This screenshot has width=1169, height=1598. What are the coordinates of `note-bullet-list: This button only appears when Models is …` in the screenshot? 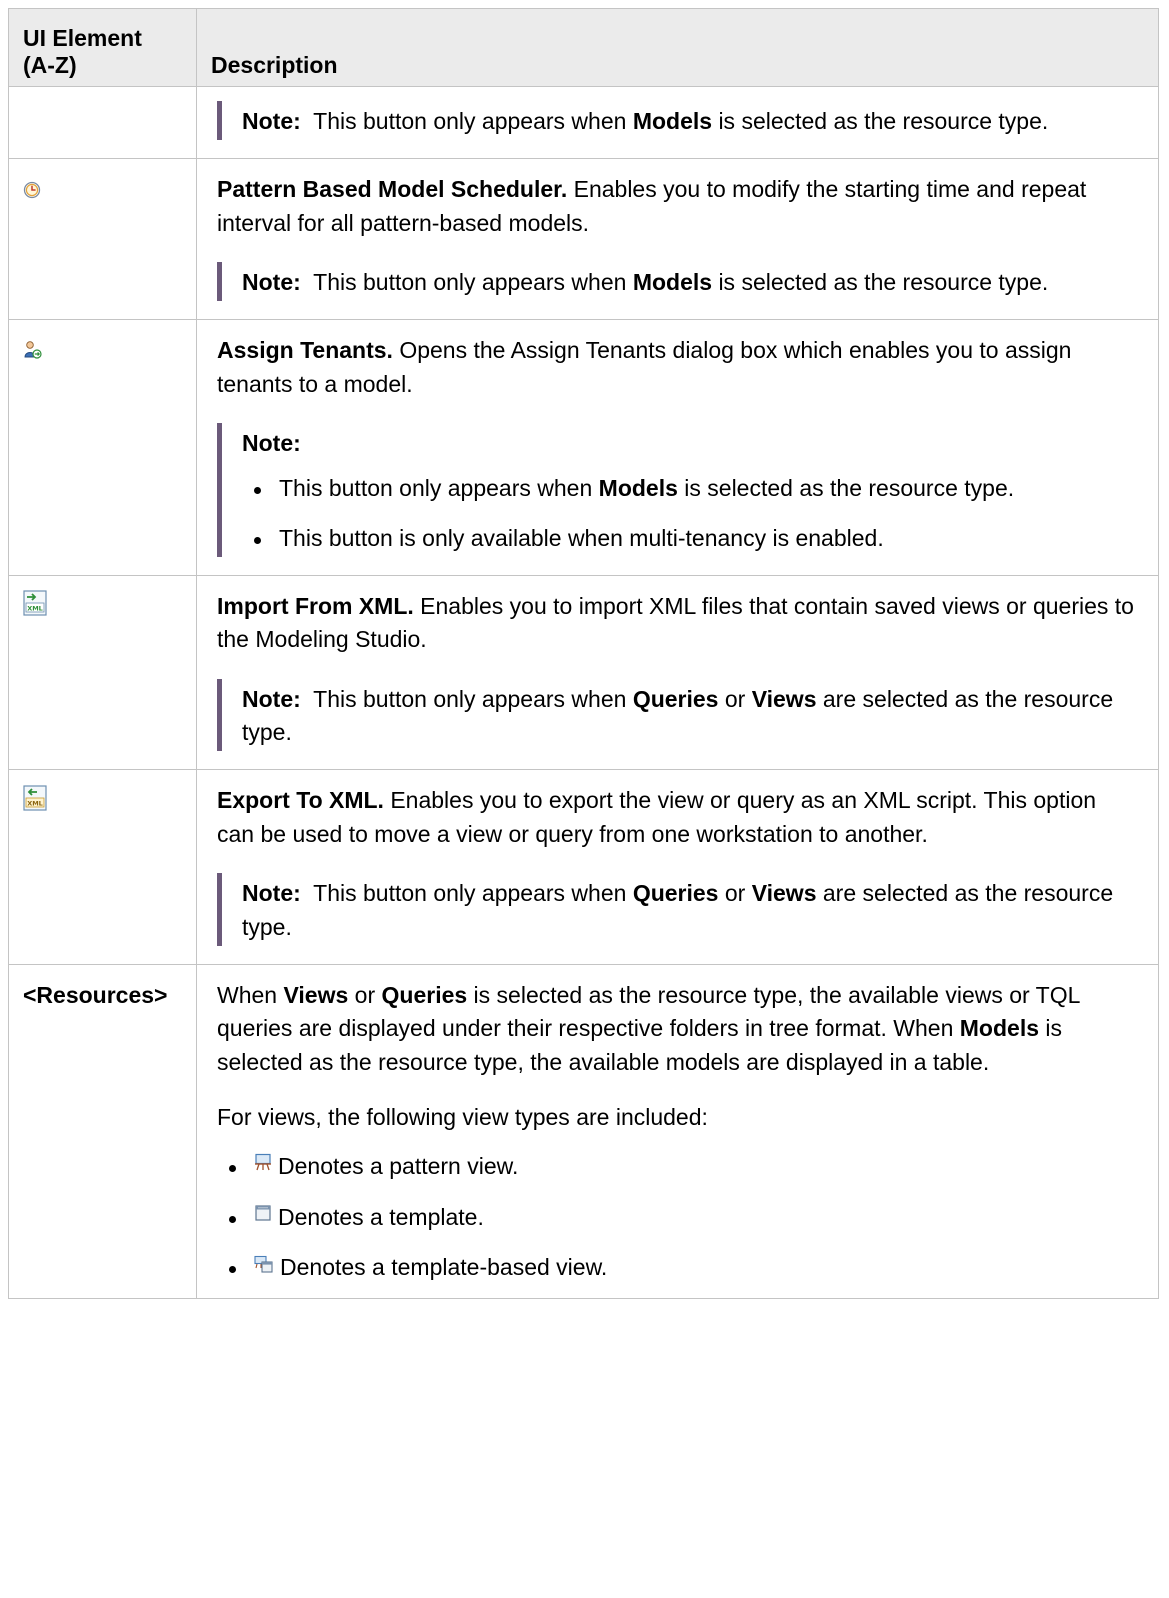 It's located at (690, 513).